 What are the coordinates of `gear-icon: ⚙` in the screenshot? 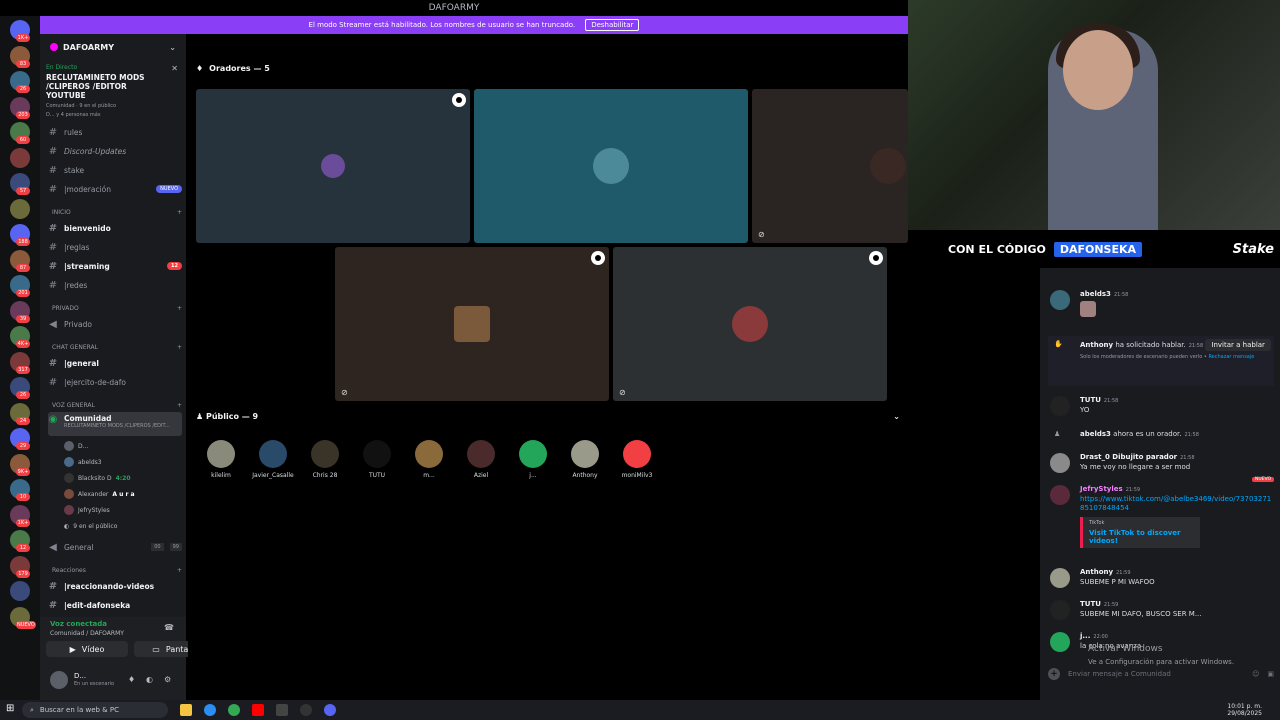 It's located at (167, 679).